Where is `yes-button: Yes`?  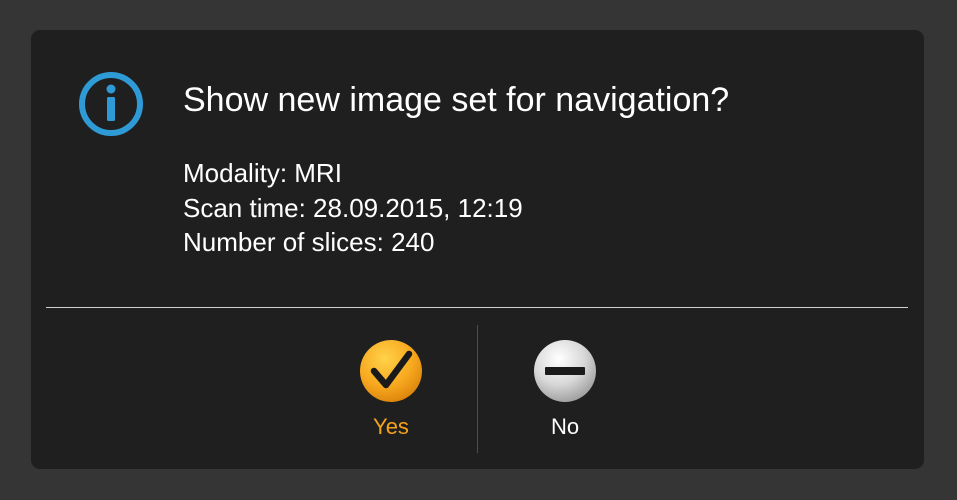
yes-button: Yes is located at coordinates (391, 394).